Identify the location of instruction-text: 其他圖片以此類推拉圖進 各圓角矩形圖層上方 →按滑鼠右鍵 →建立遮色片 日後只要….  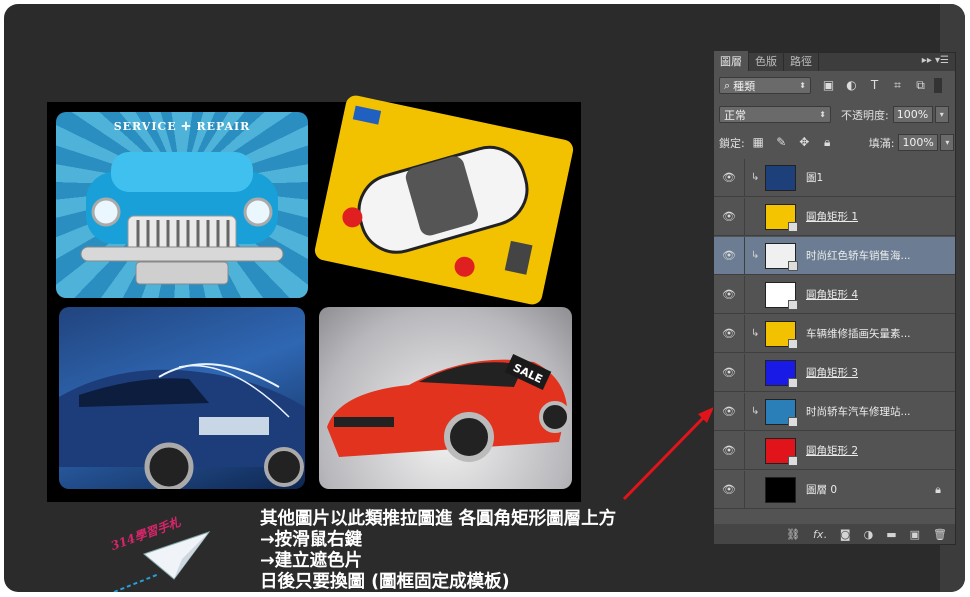
(438, 550).